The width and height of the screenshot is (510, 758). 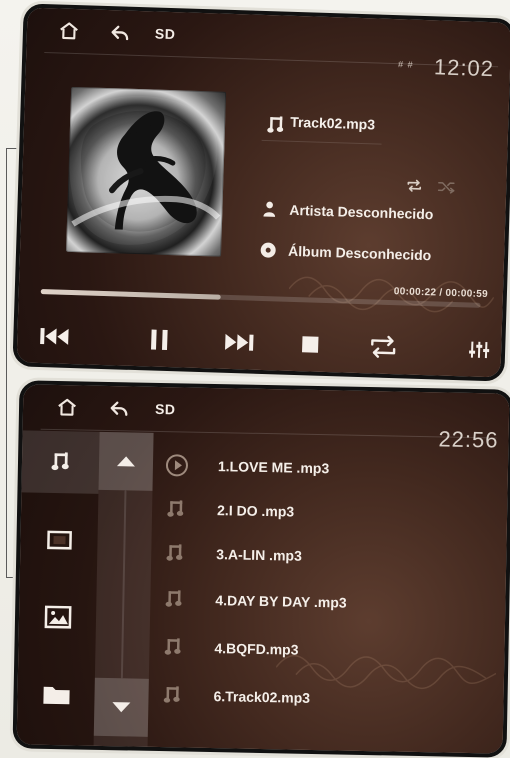 I want to click on repeat-button, so click(x=383, y=346).